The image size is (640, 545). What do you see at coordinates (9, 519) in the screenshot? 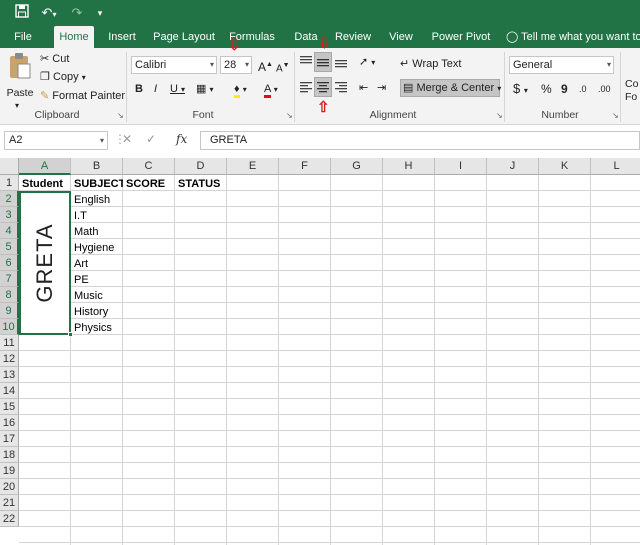
I see `row-header-22: 22` at bounding box center [9, 519].